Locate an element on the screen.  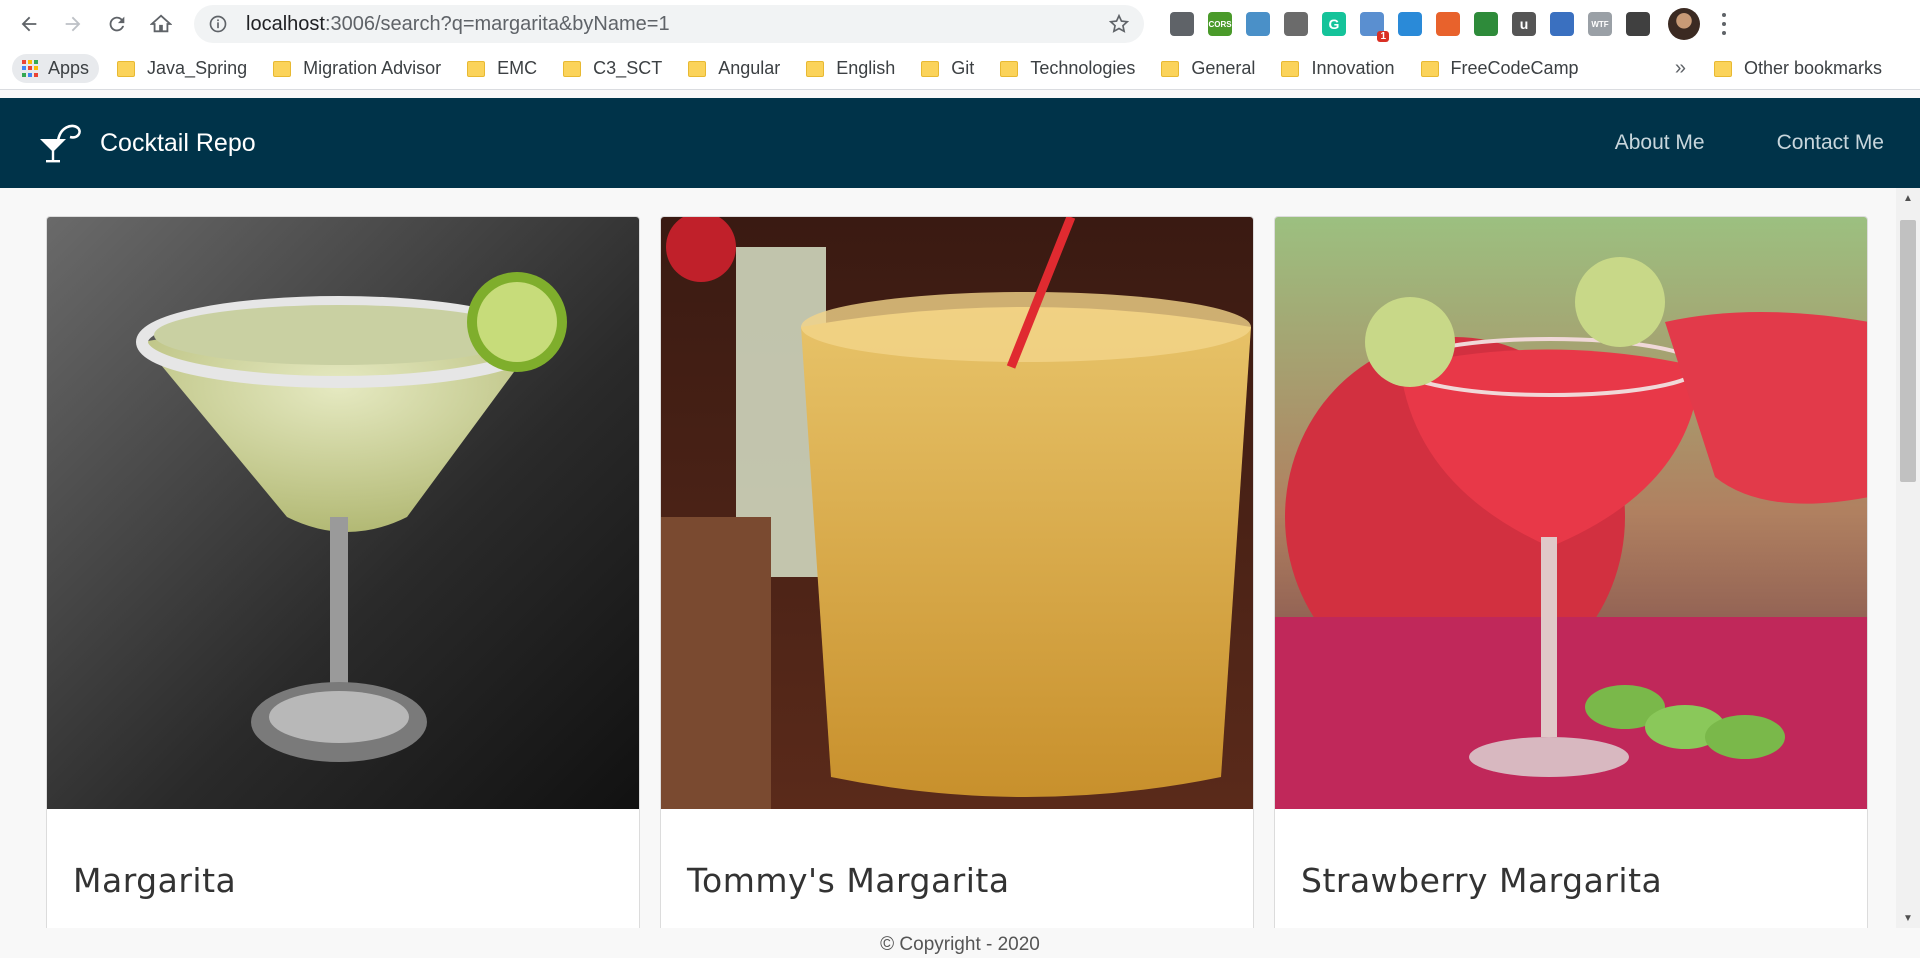
reload-button is located at coordinates (117, 24).